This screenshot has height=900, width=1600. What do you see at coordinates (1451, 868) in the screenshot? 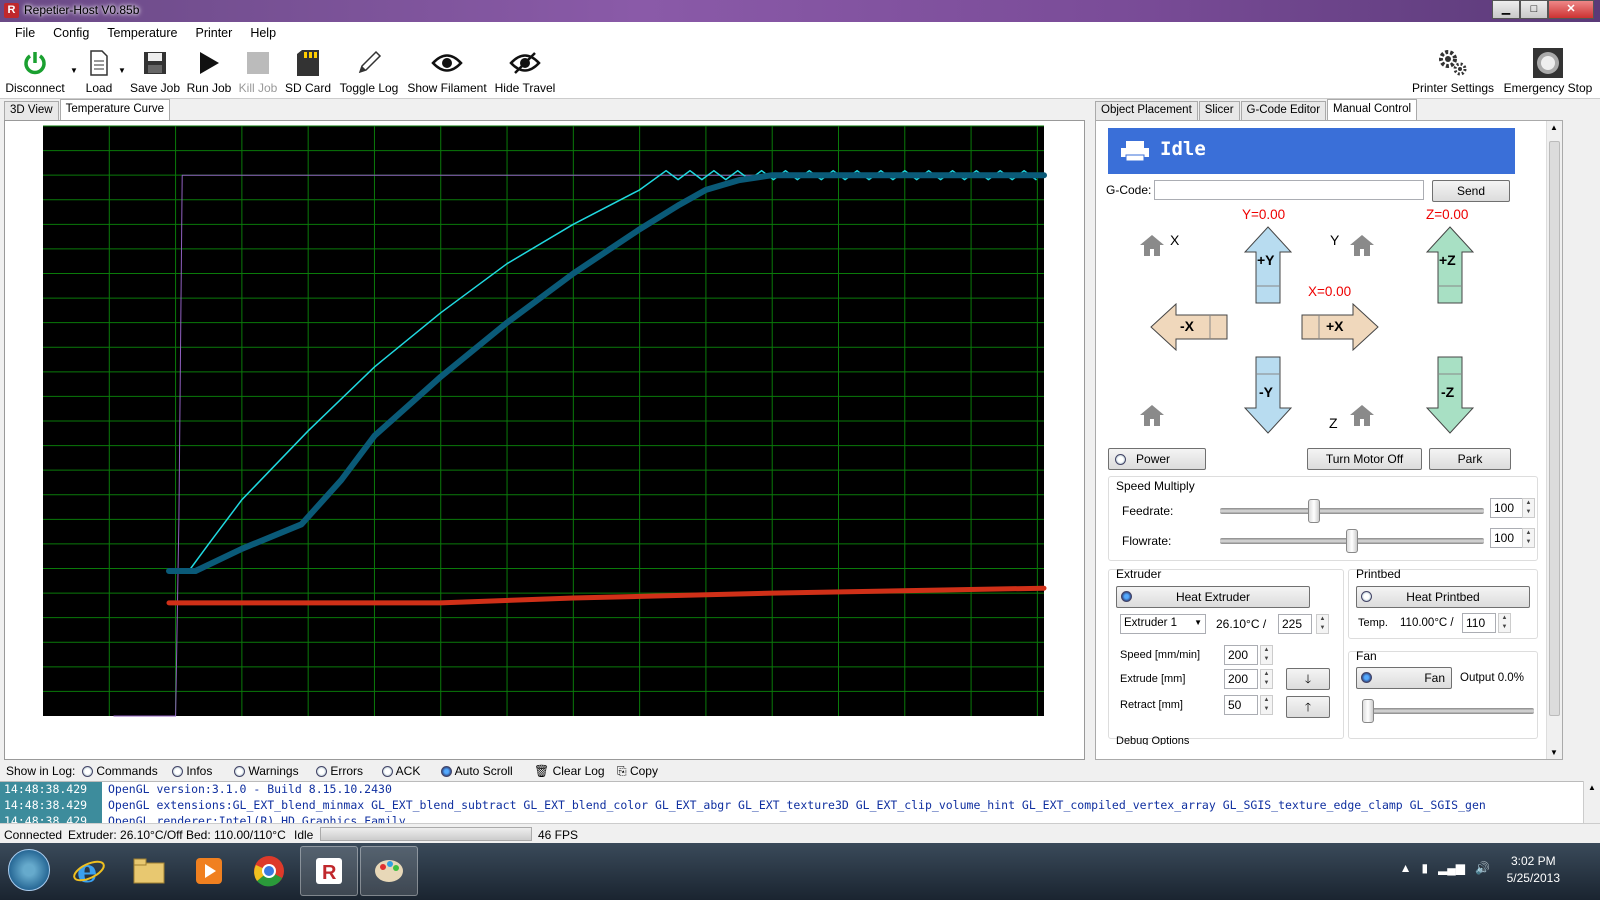
I see `tray-signal-icon: ▂▄▆` at bounding box center [1451, 868].